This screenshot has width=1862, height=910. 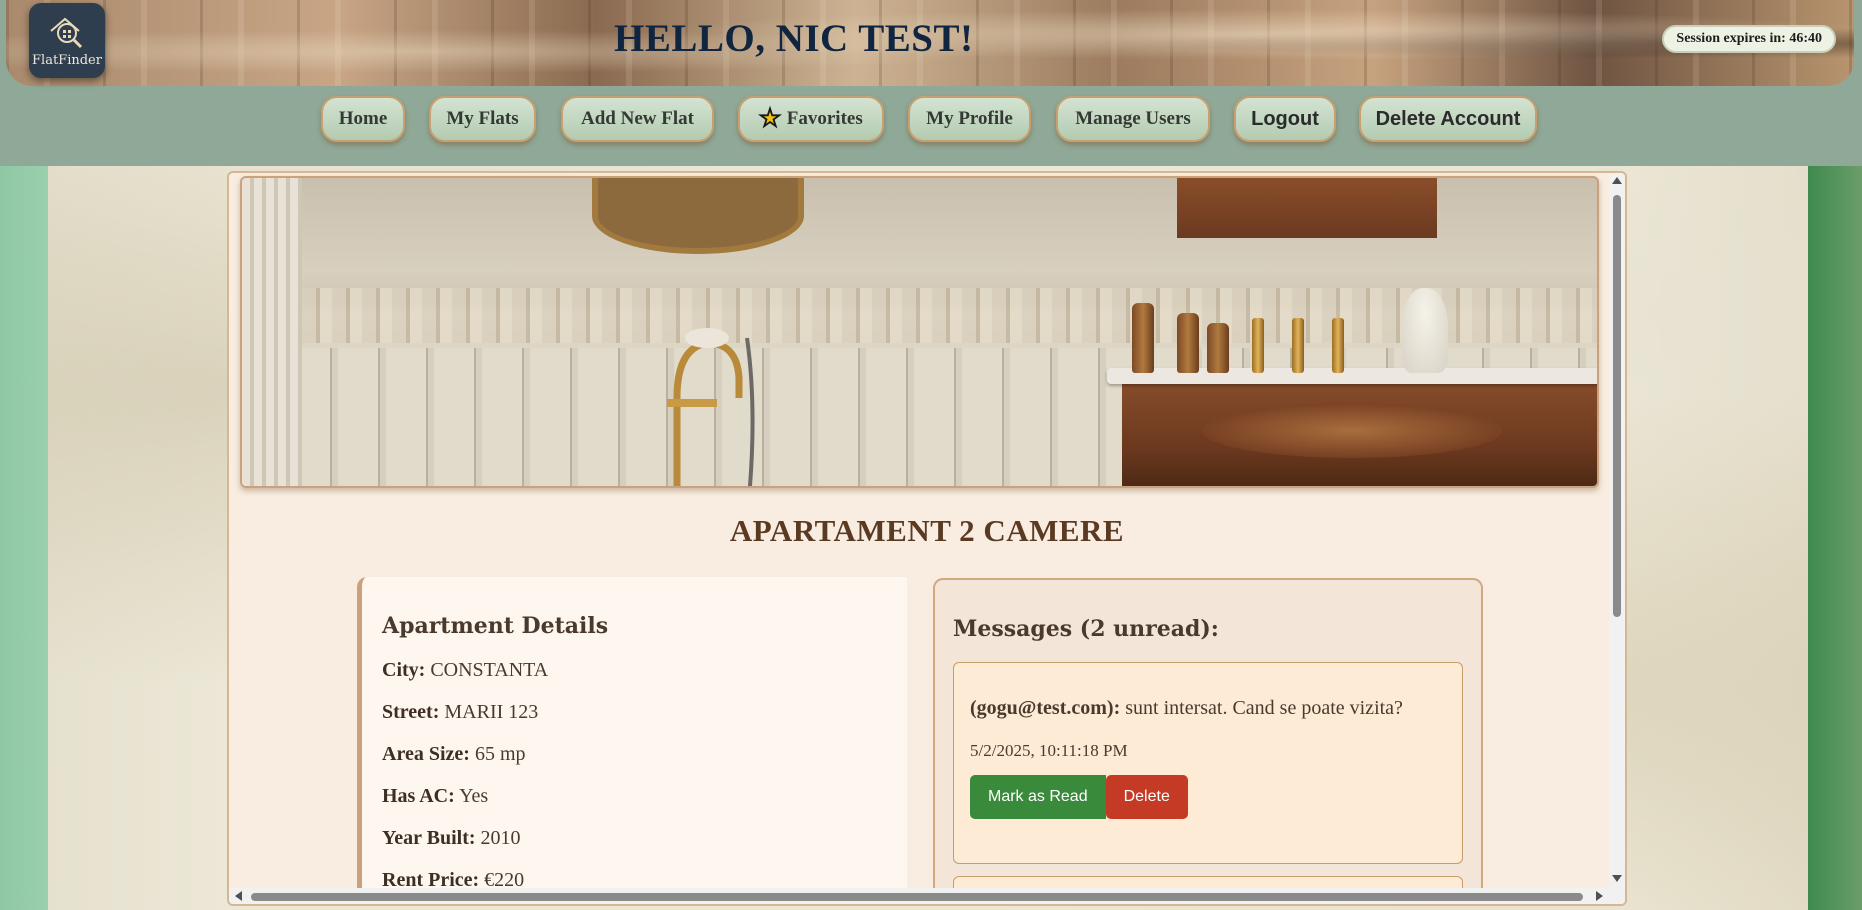 What do you see at coordinates (1146, 797) in the screenshot?
I see `delete-message-button: Delete` at bounding box center [1146, 797].